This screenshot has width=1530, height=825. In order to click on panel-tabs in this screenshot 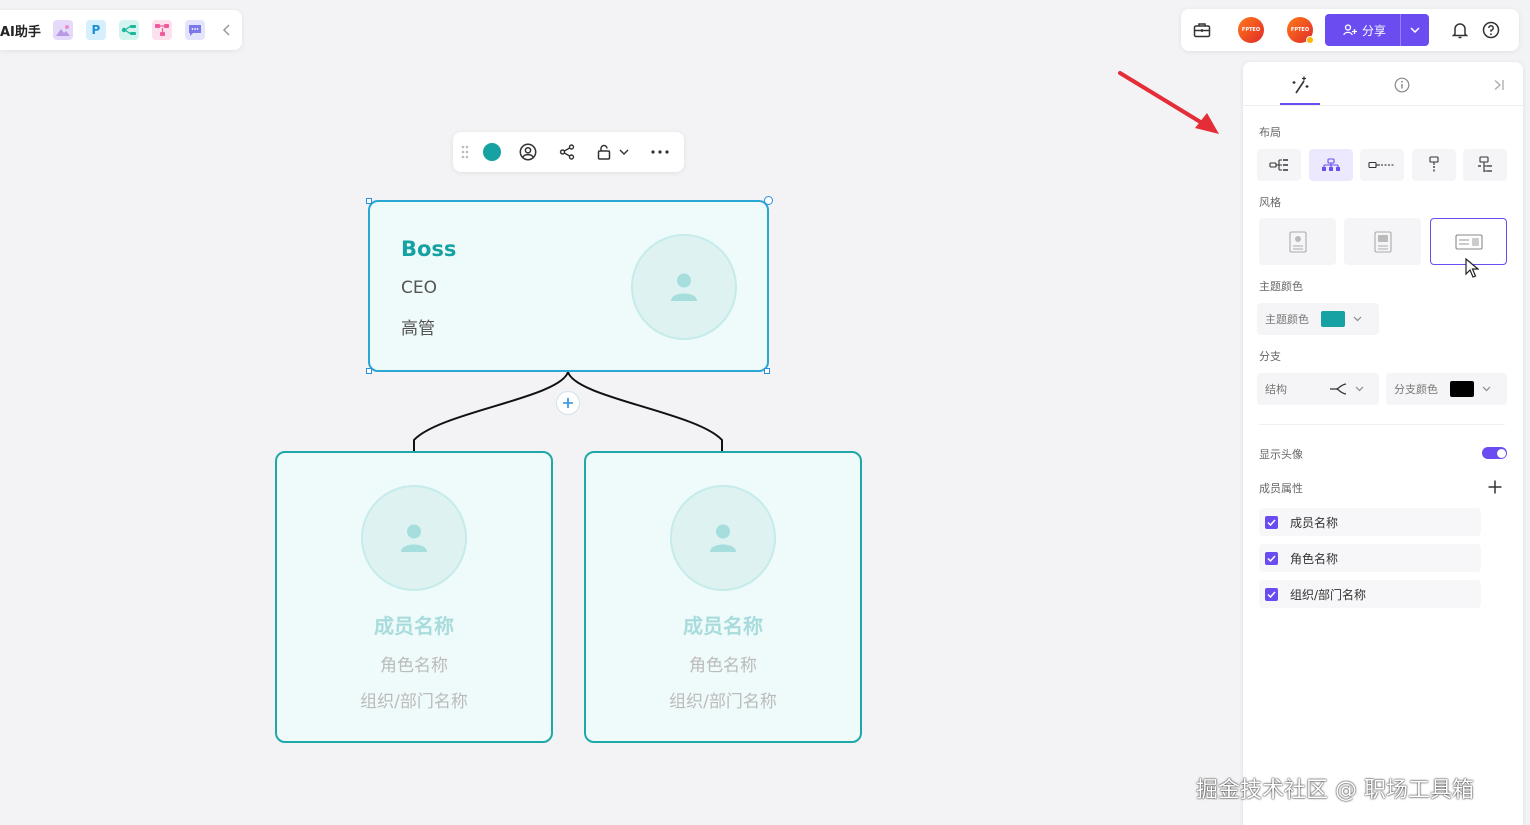, I will do `click(1383, 84)`.